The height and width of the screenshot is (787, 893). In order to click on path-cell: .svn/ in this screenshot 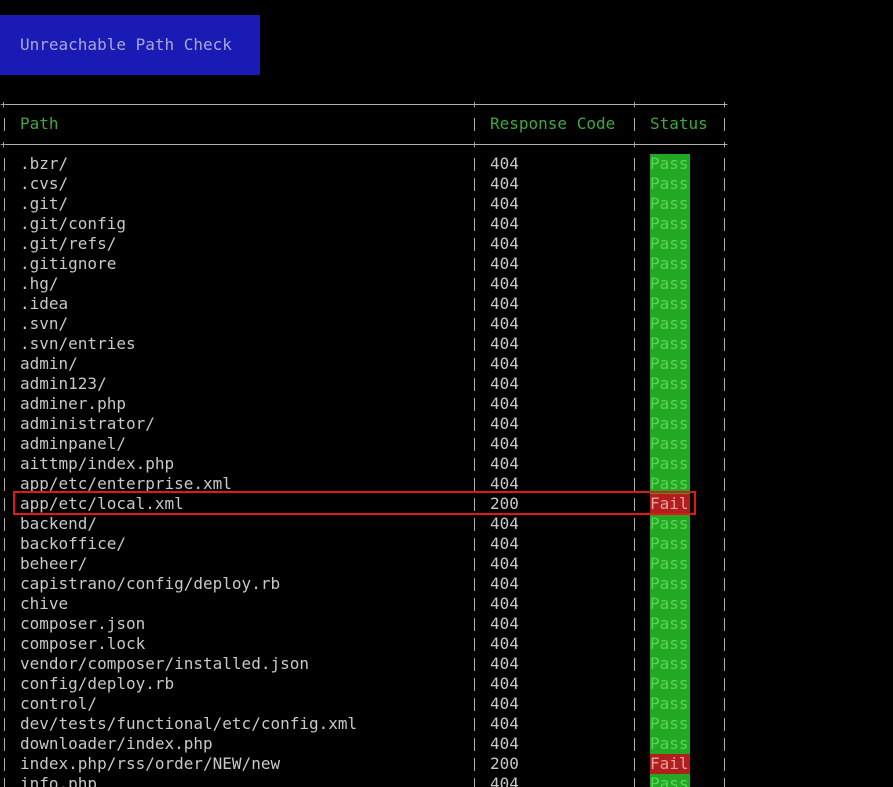, I will do `click(44, 323)`.